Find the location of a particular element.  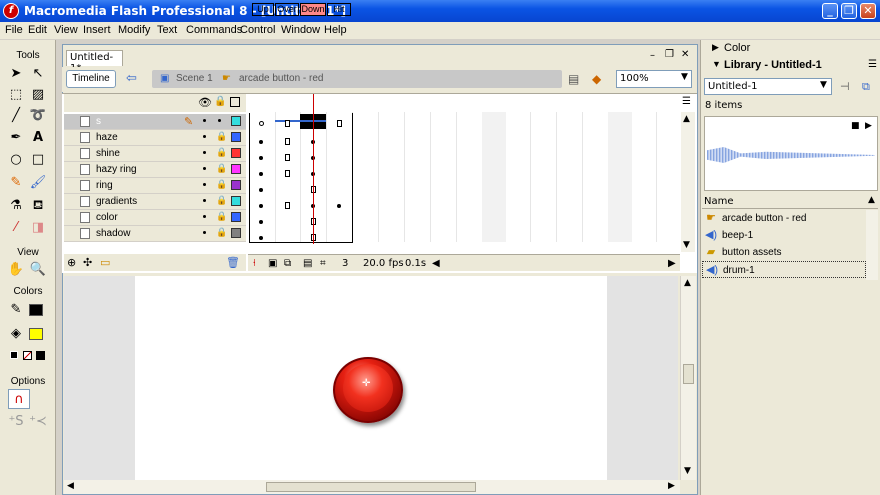

edit-symbols-icon: ◆ is located at coordinates (596, 79).